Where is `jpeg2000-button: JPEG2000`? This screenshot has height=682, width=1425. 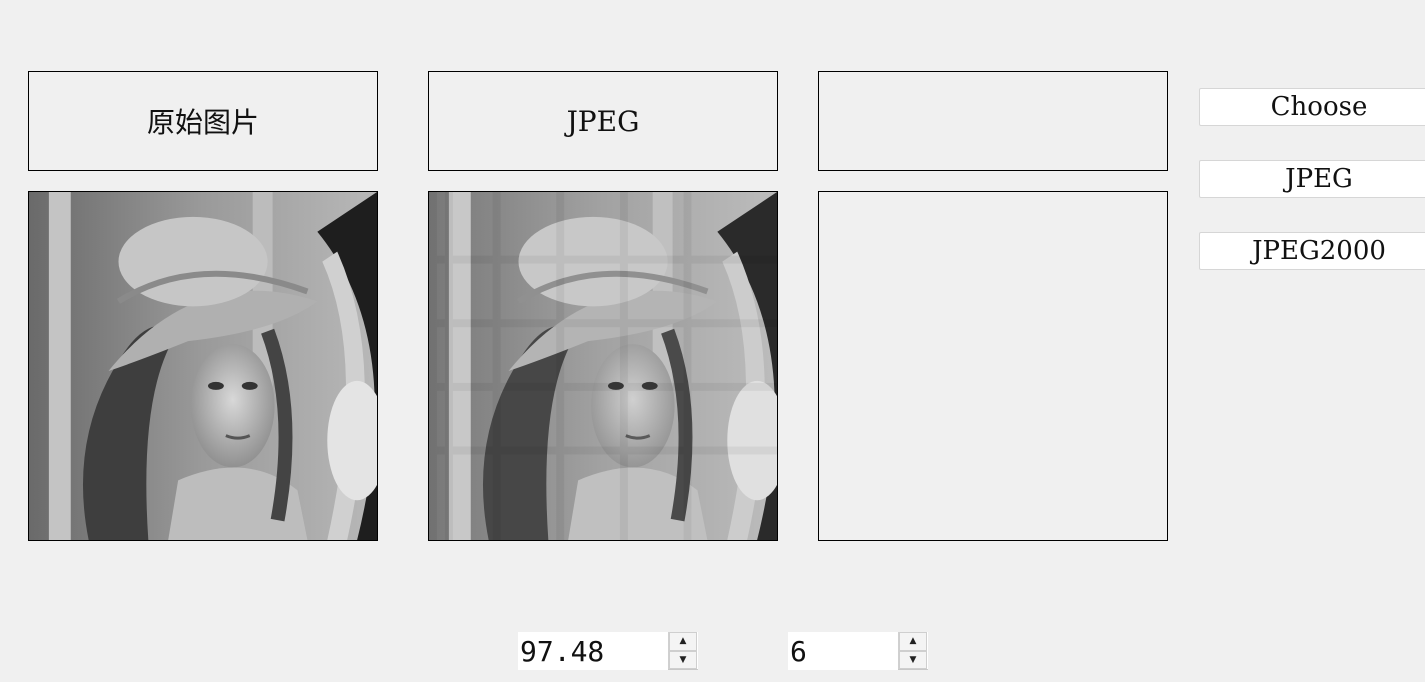
jpeg2000-button: JPEG2000 is located at coordinates (1312, 251).